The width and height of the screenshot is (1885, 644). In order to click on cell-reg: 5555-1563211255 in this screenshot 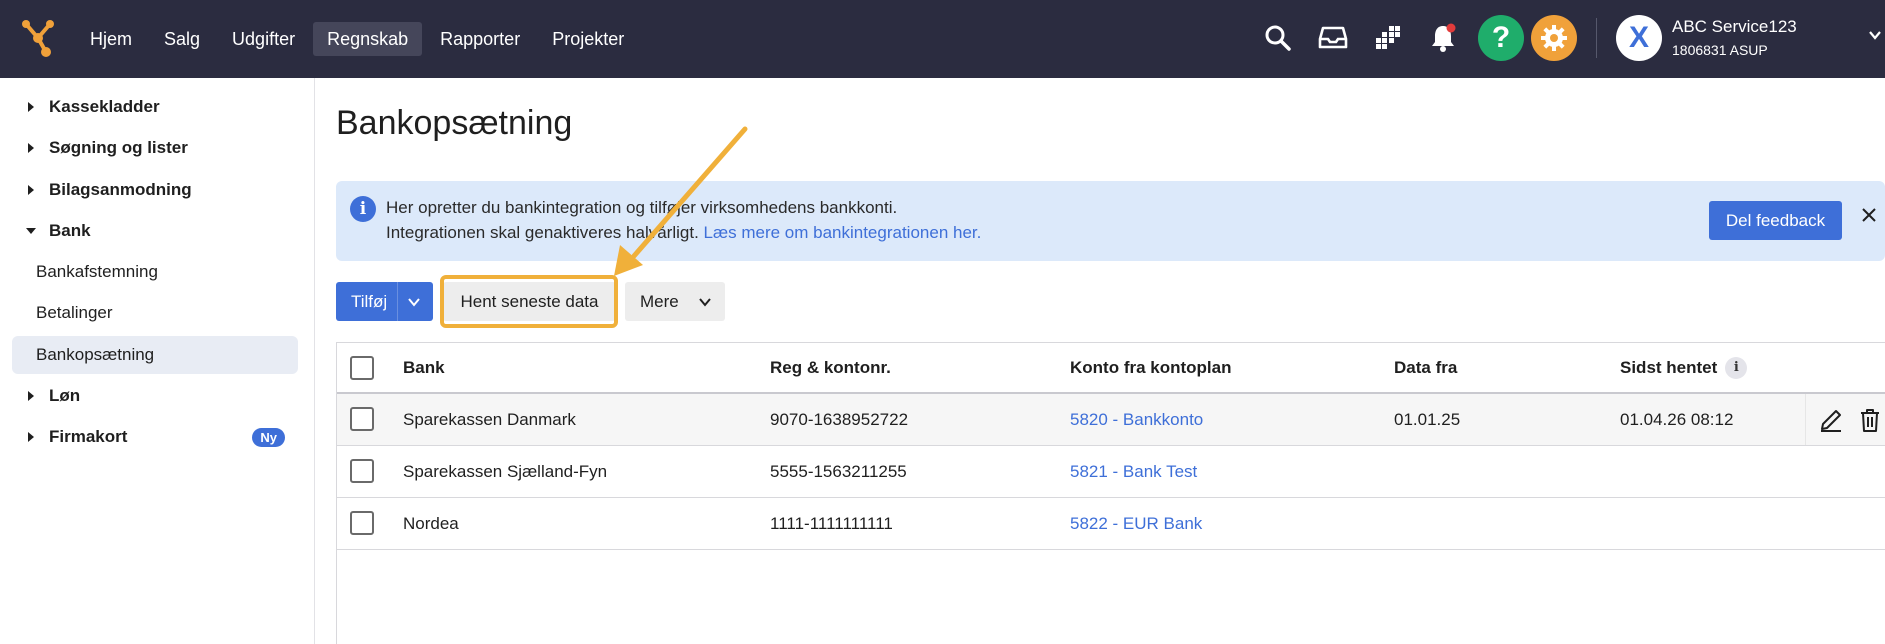, I will do `click(838, 471)`.